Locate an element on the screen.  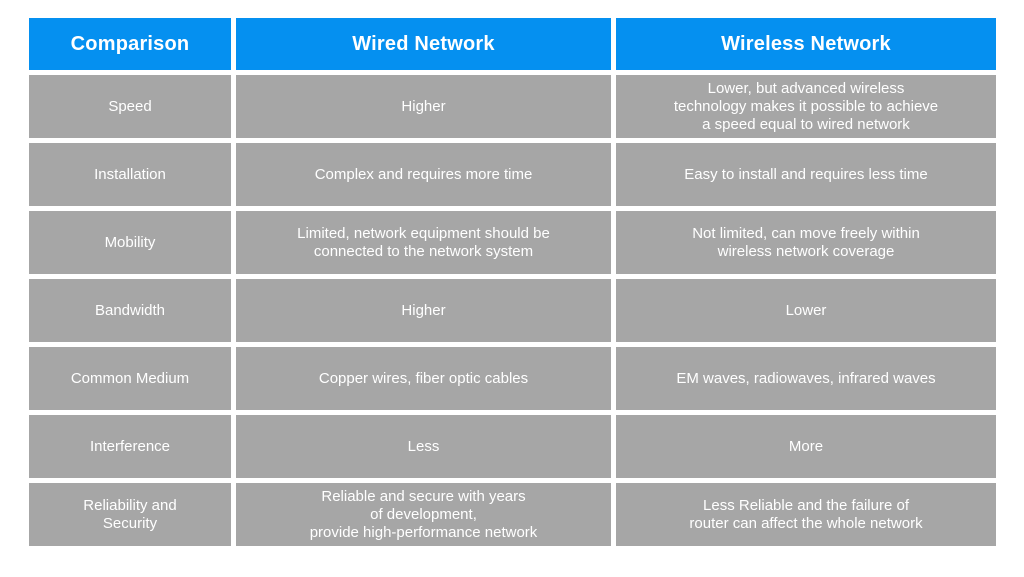
wireless-network-cell: More is located at coordinates (806, 446).